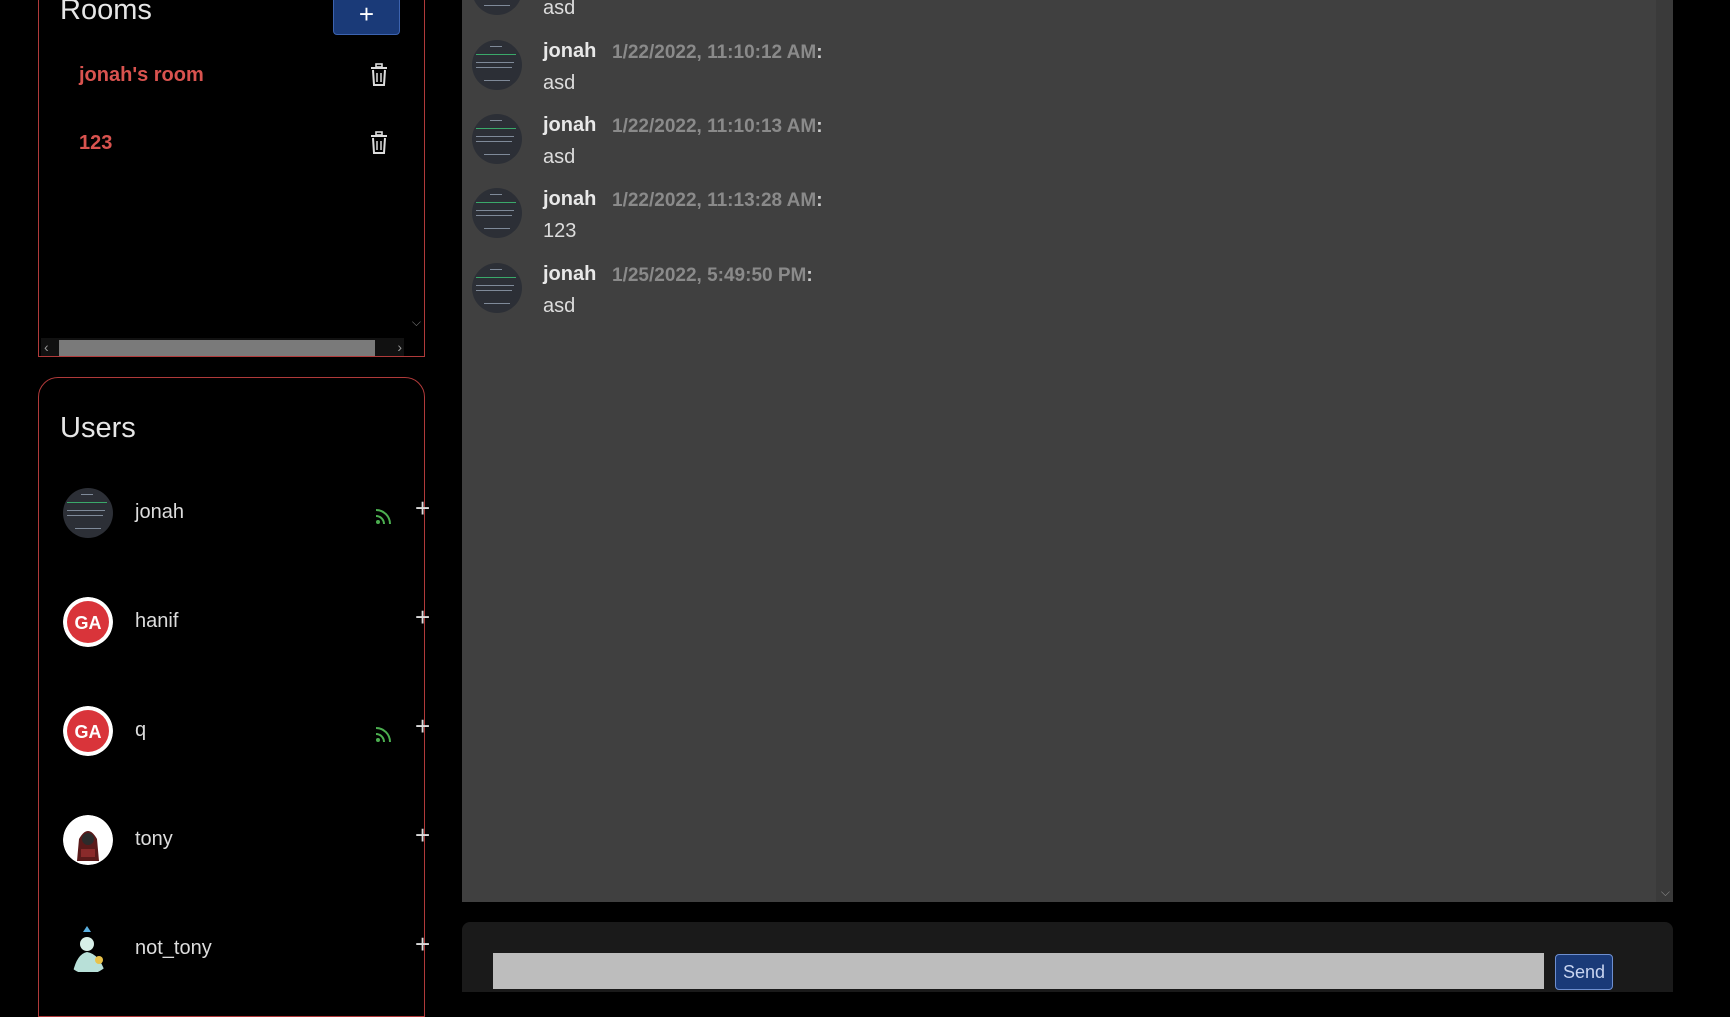 The width and height of the screenshot is (1730, 1017). I want to click on chat-message: jonah 1/22/2022, 11:13:28 AM: 123, so click(922, 218).